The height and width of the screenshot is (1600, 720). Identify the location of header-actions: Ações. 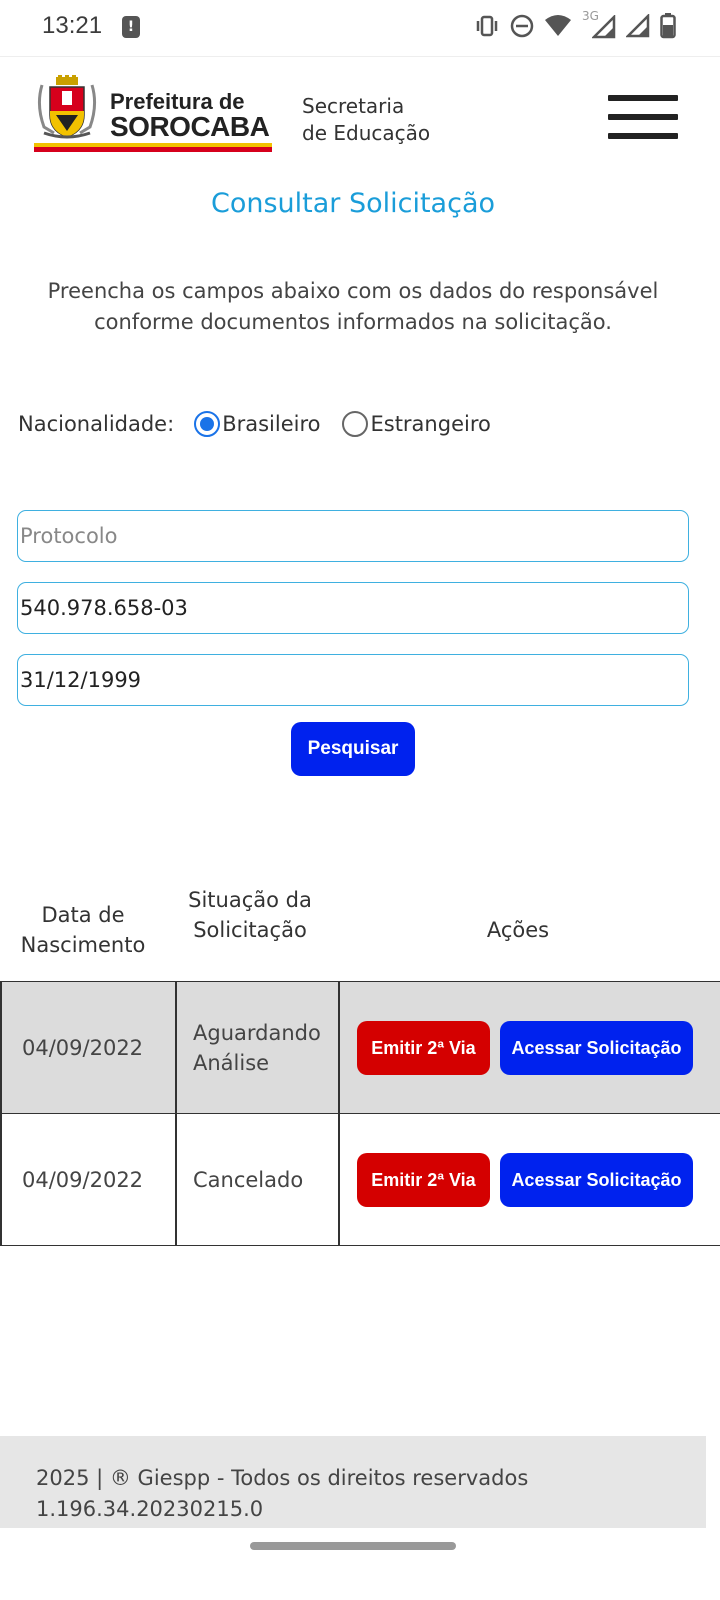
(518, 930).